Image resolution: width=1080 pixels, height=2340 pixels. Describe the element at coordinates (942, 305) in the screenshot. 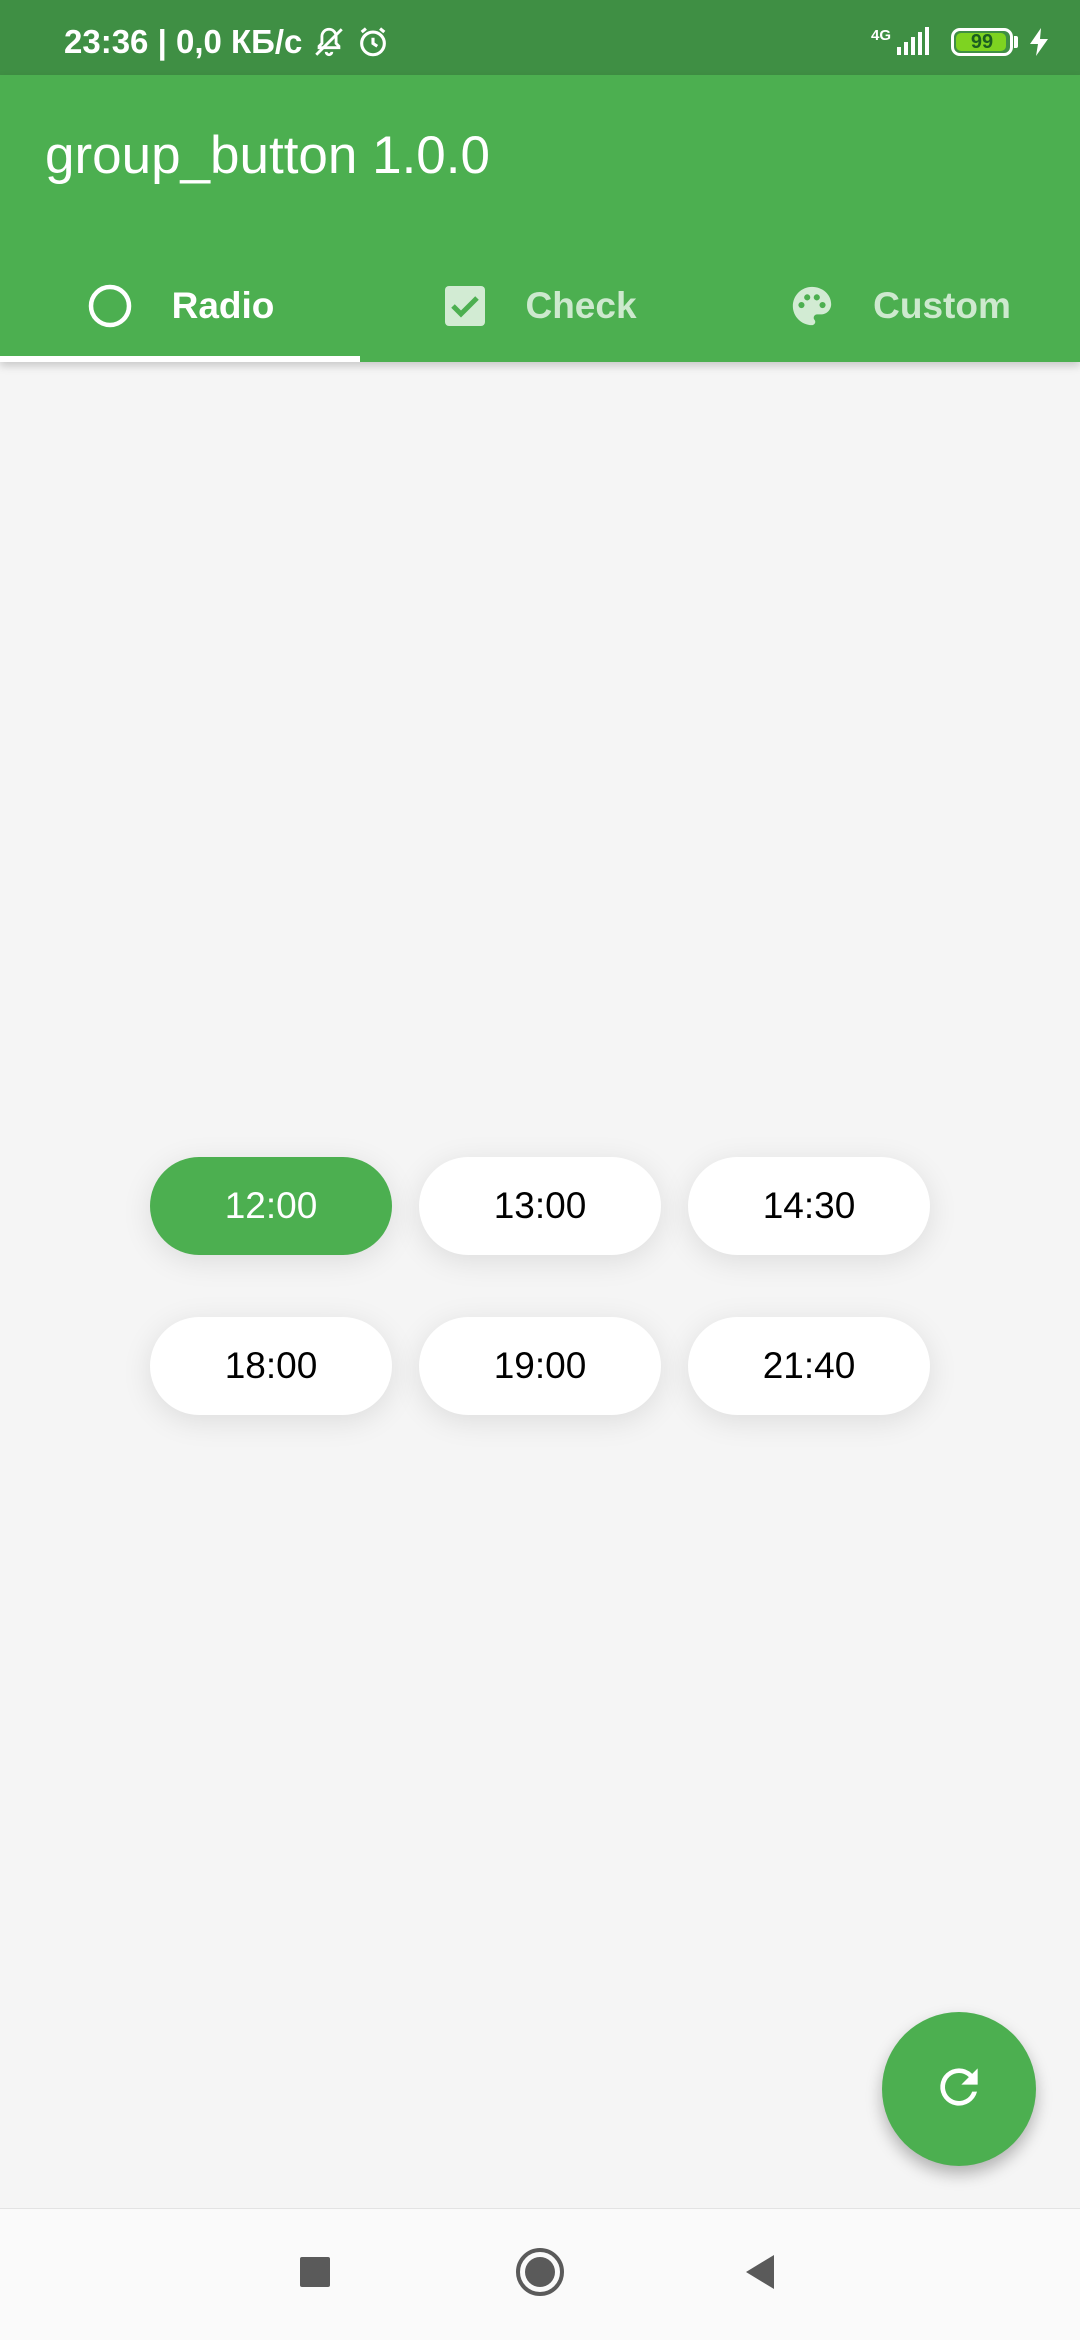

I see `tab-label-custom: Custom` at that location.